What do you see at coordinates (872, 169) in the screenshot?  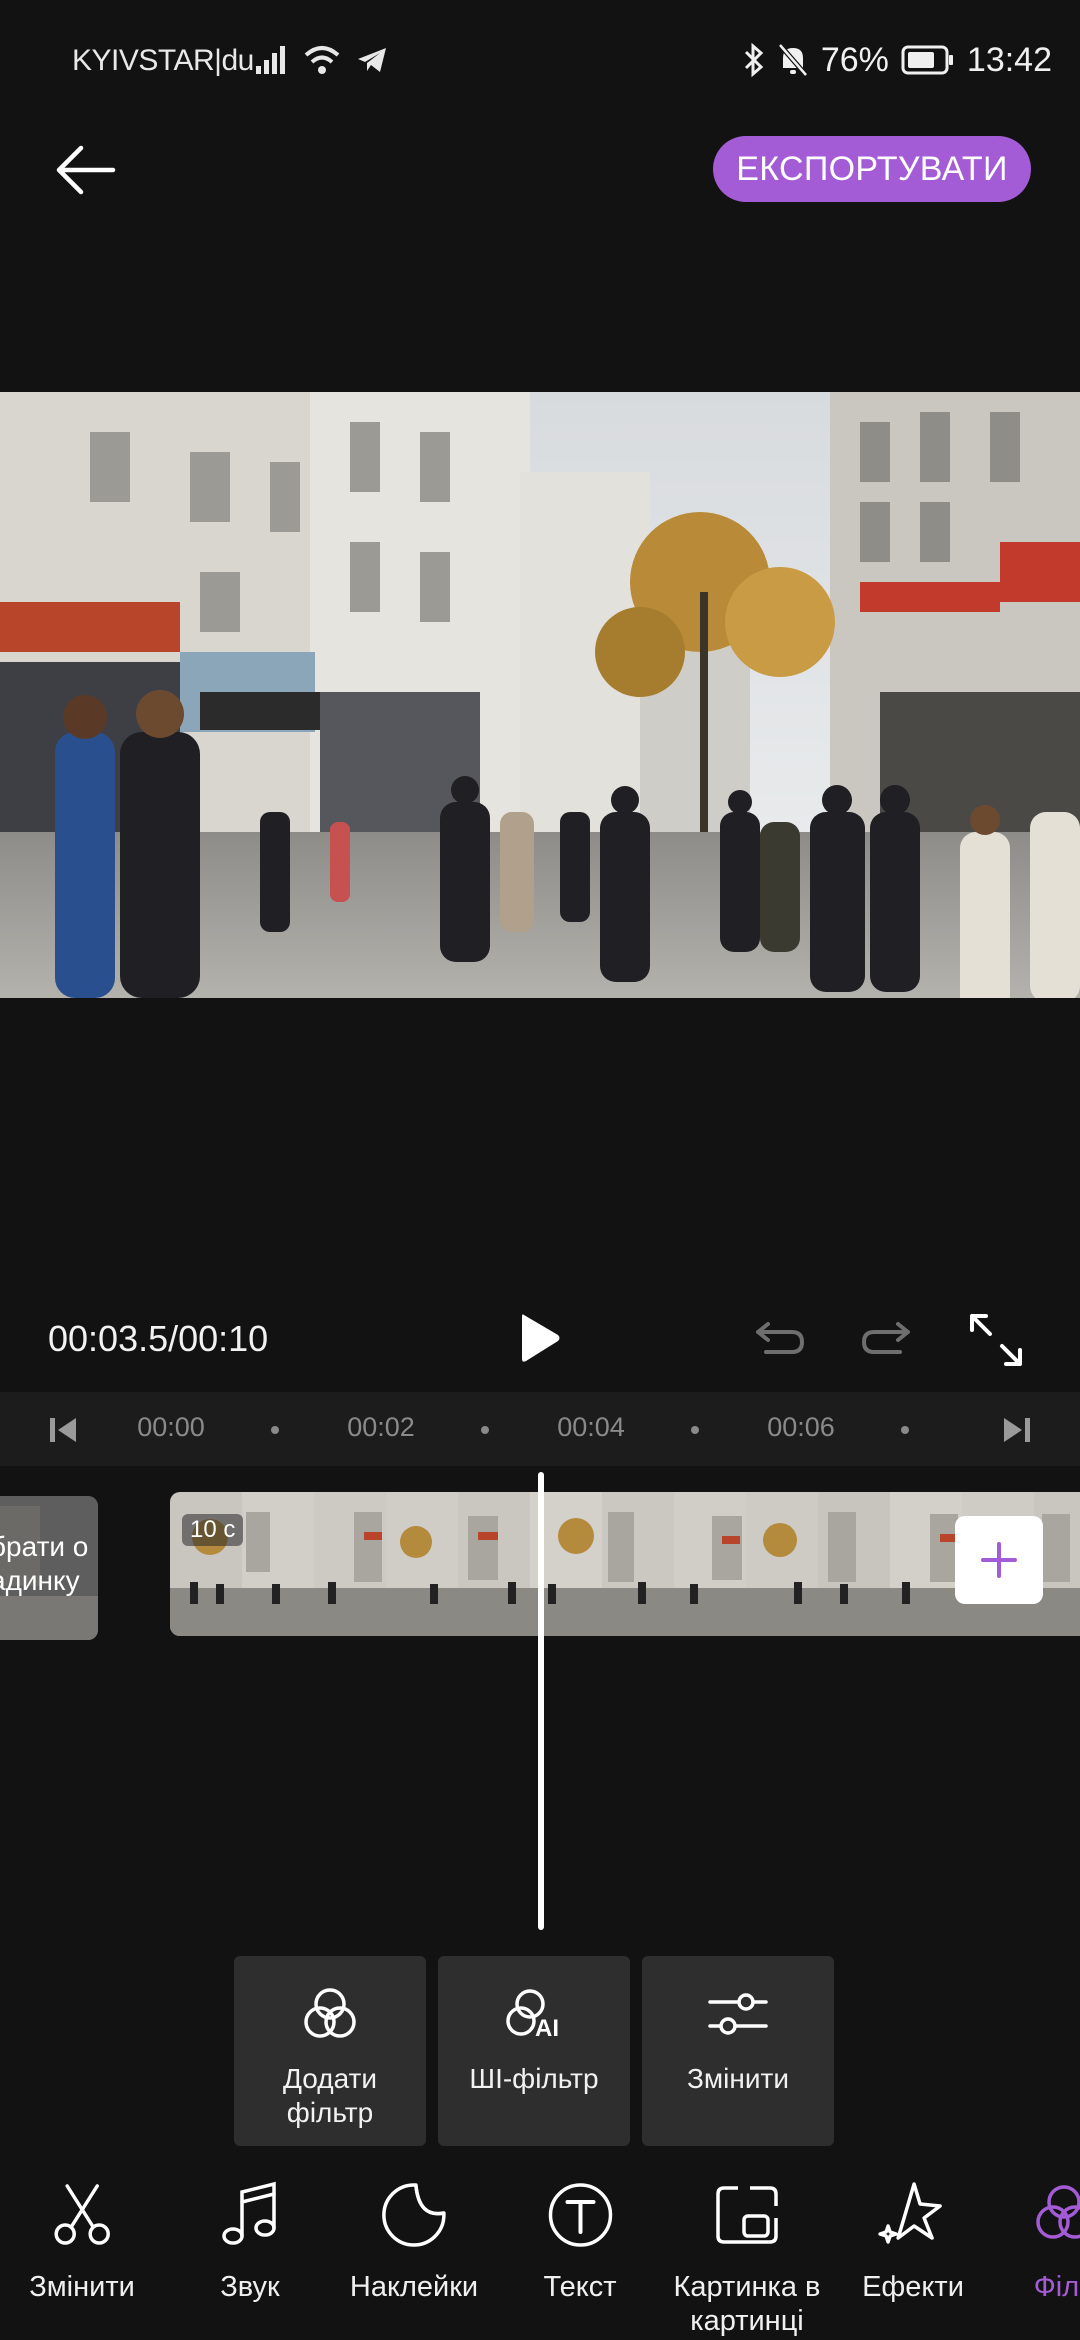 I see `export-button: ЕКСПОРТУВАТИ` at bounding box center [872, 169].